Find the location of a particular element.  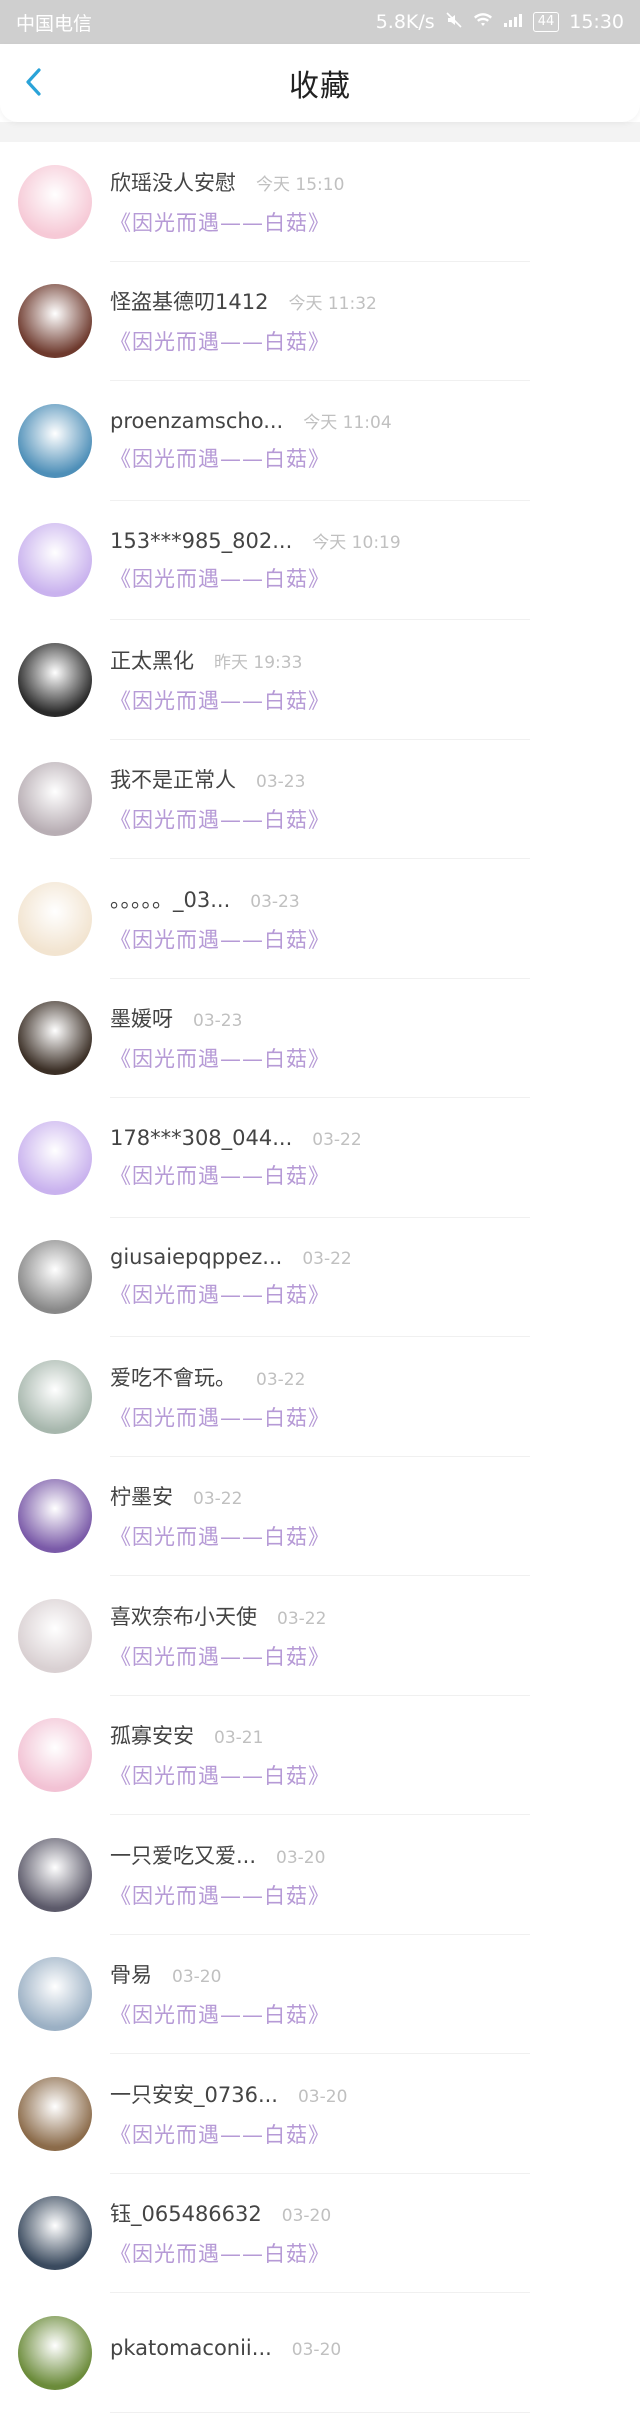

user-name: 喜欢奈布小天使 is located at coordinates (183, 1616).